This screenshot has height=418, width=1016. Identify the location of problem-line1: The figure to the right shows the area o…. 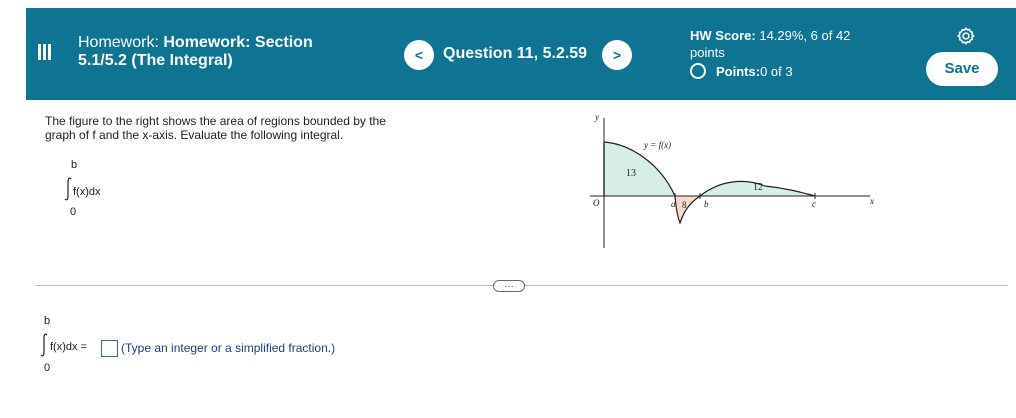
(215, 121).